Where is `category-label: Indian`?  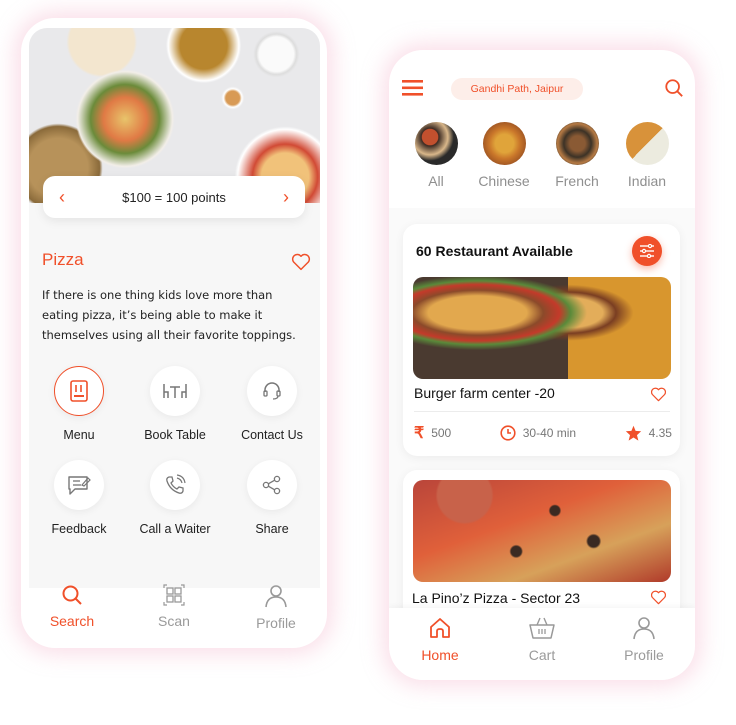
category-label: Indian is located at coordinates (647, 181).